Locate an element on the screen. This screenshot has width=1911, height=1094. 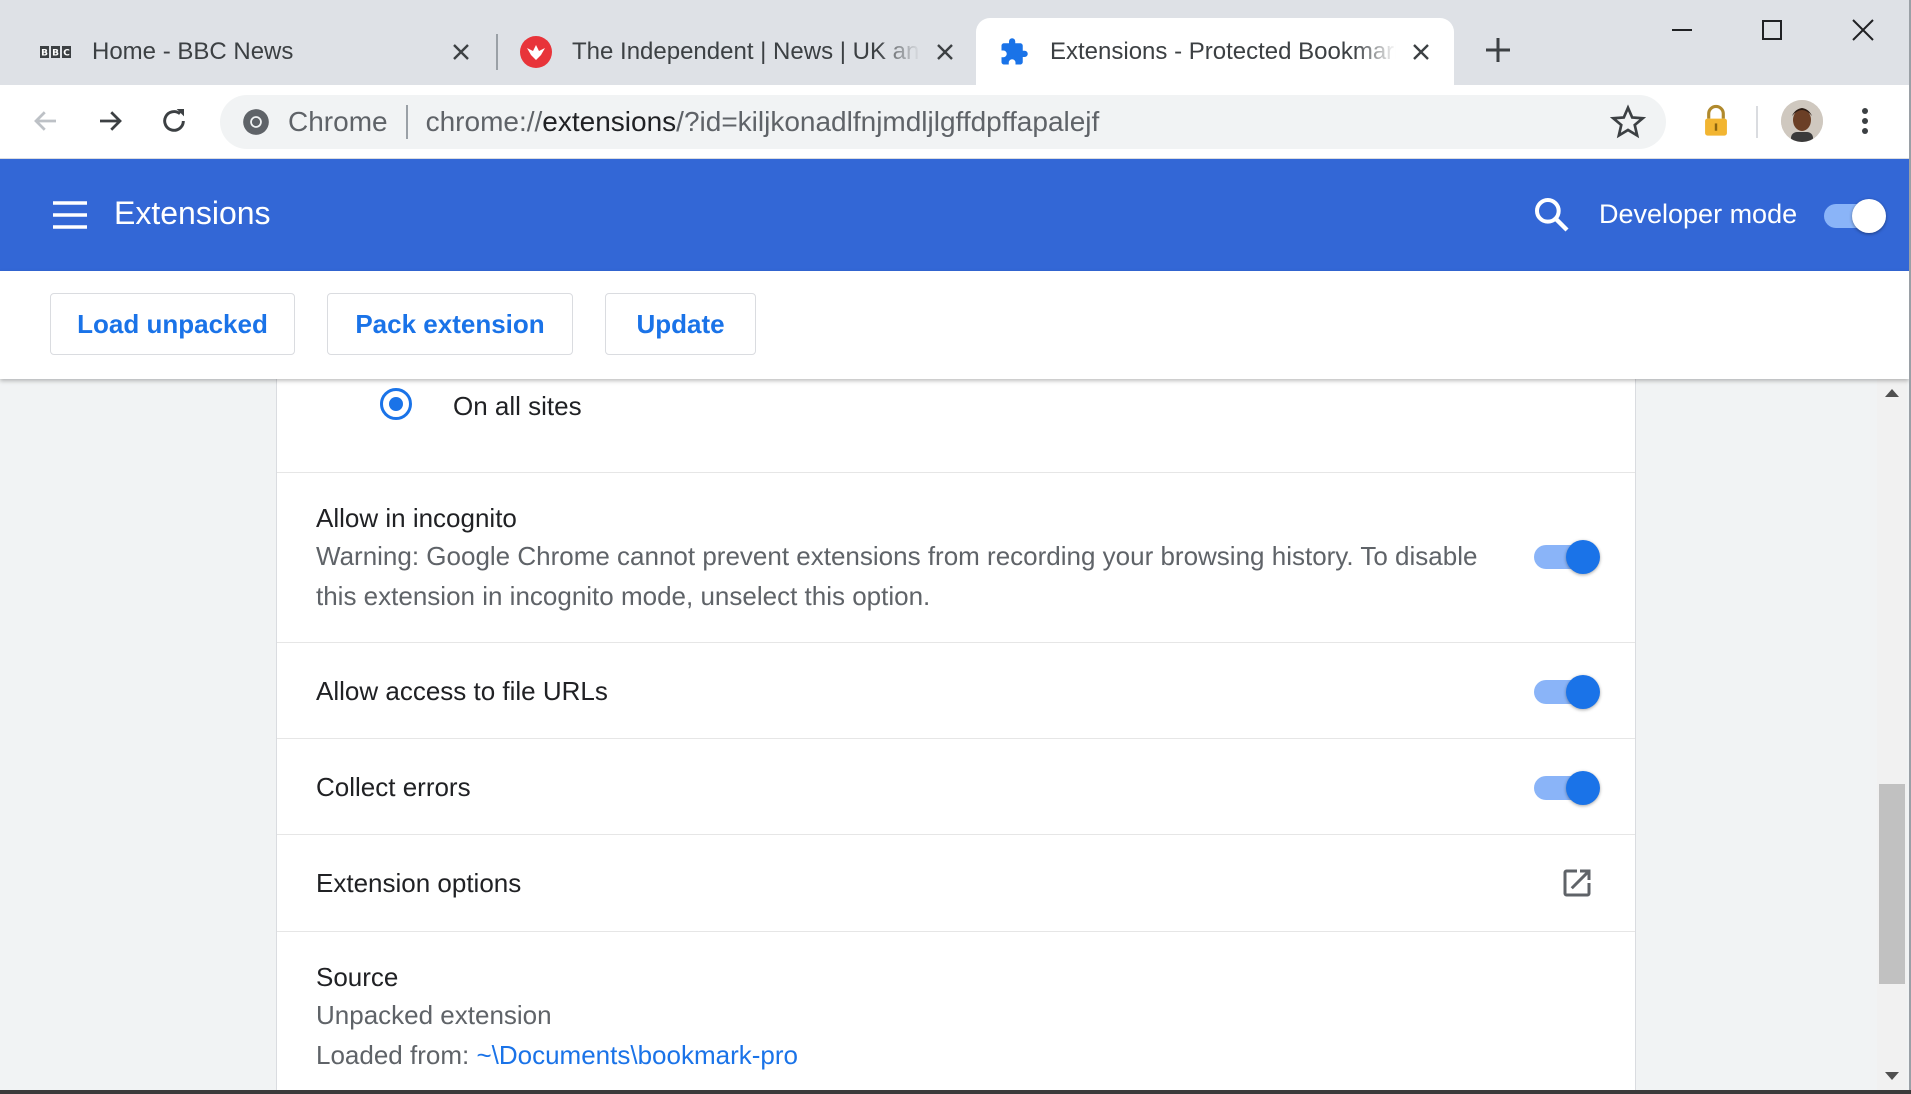
extensions-header: Extensions Developer mode is located at coordinates (954, 215).